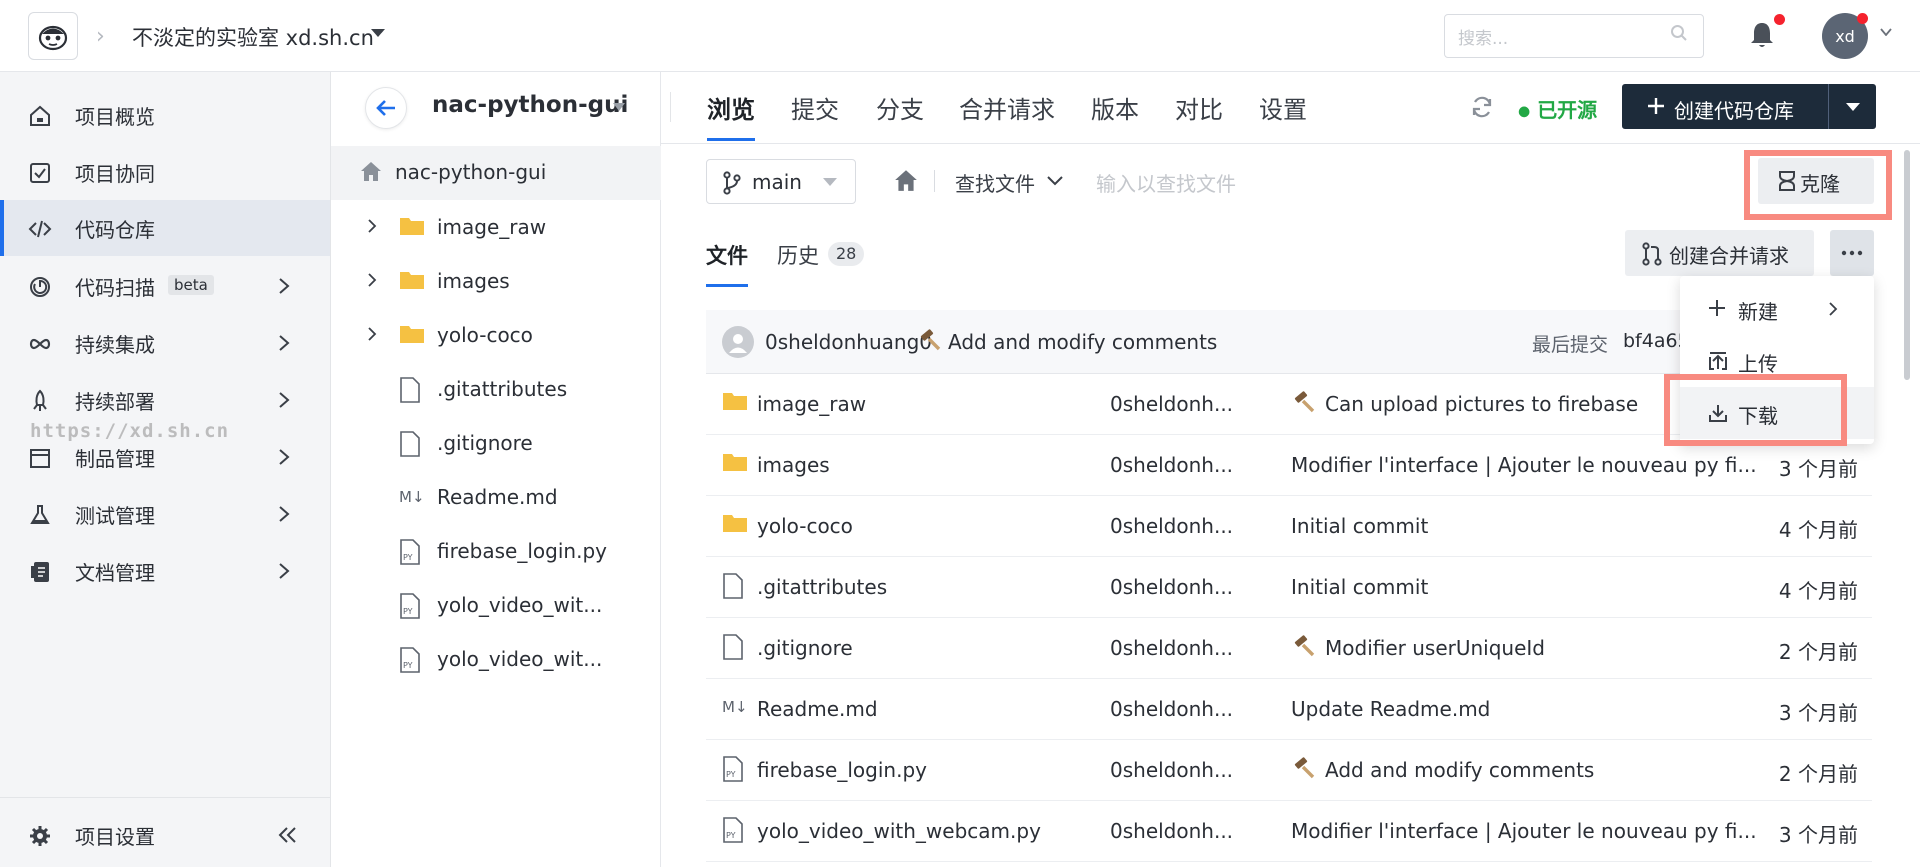 The width and height of the screenshot is (1920, 867). I want to click on avatar-badge, so click(1862, 18).